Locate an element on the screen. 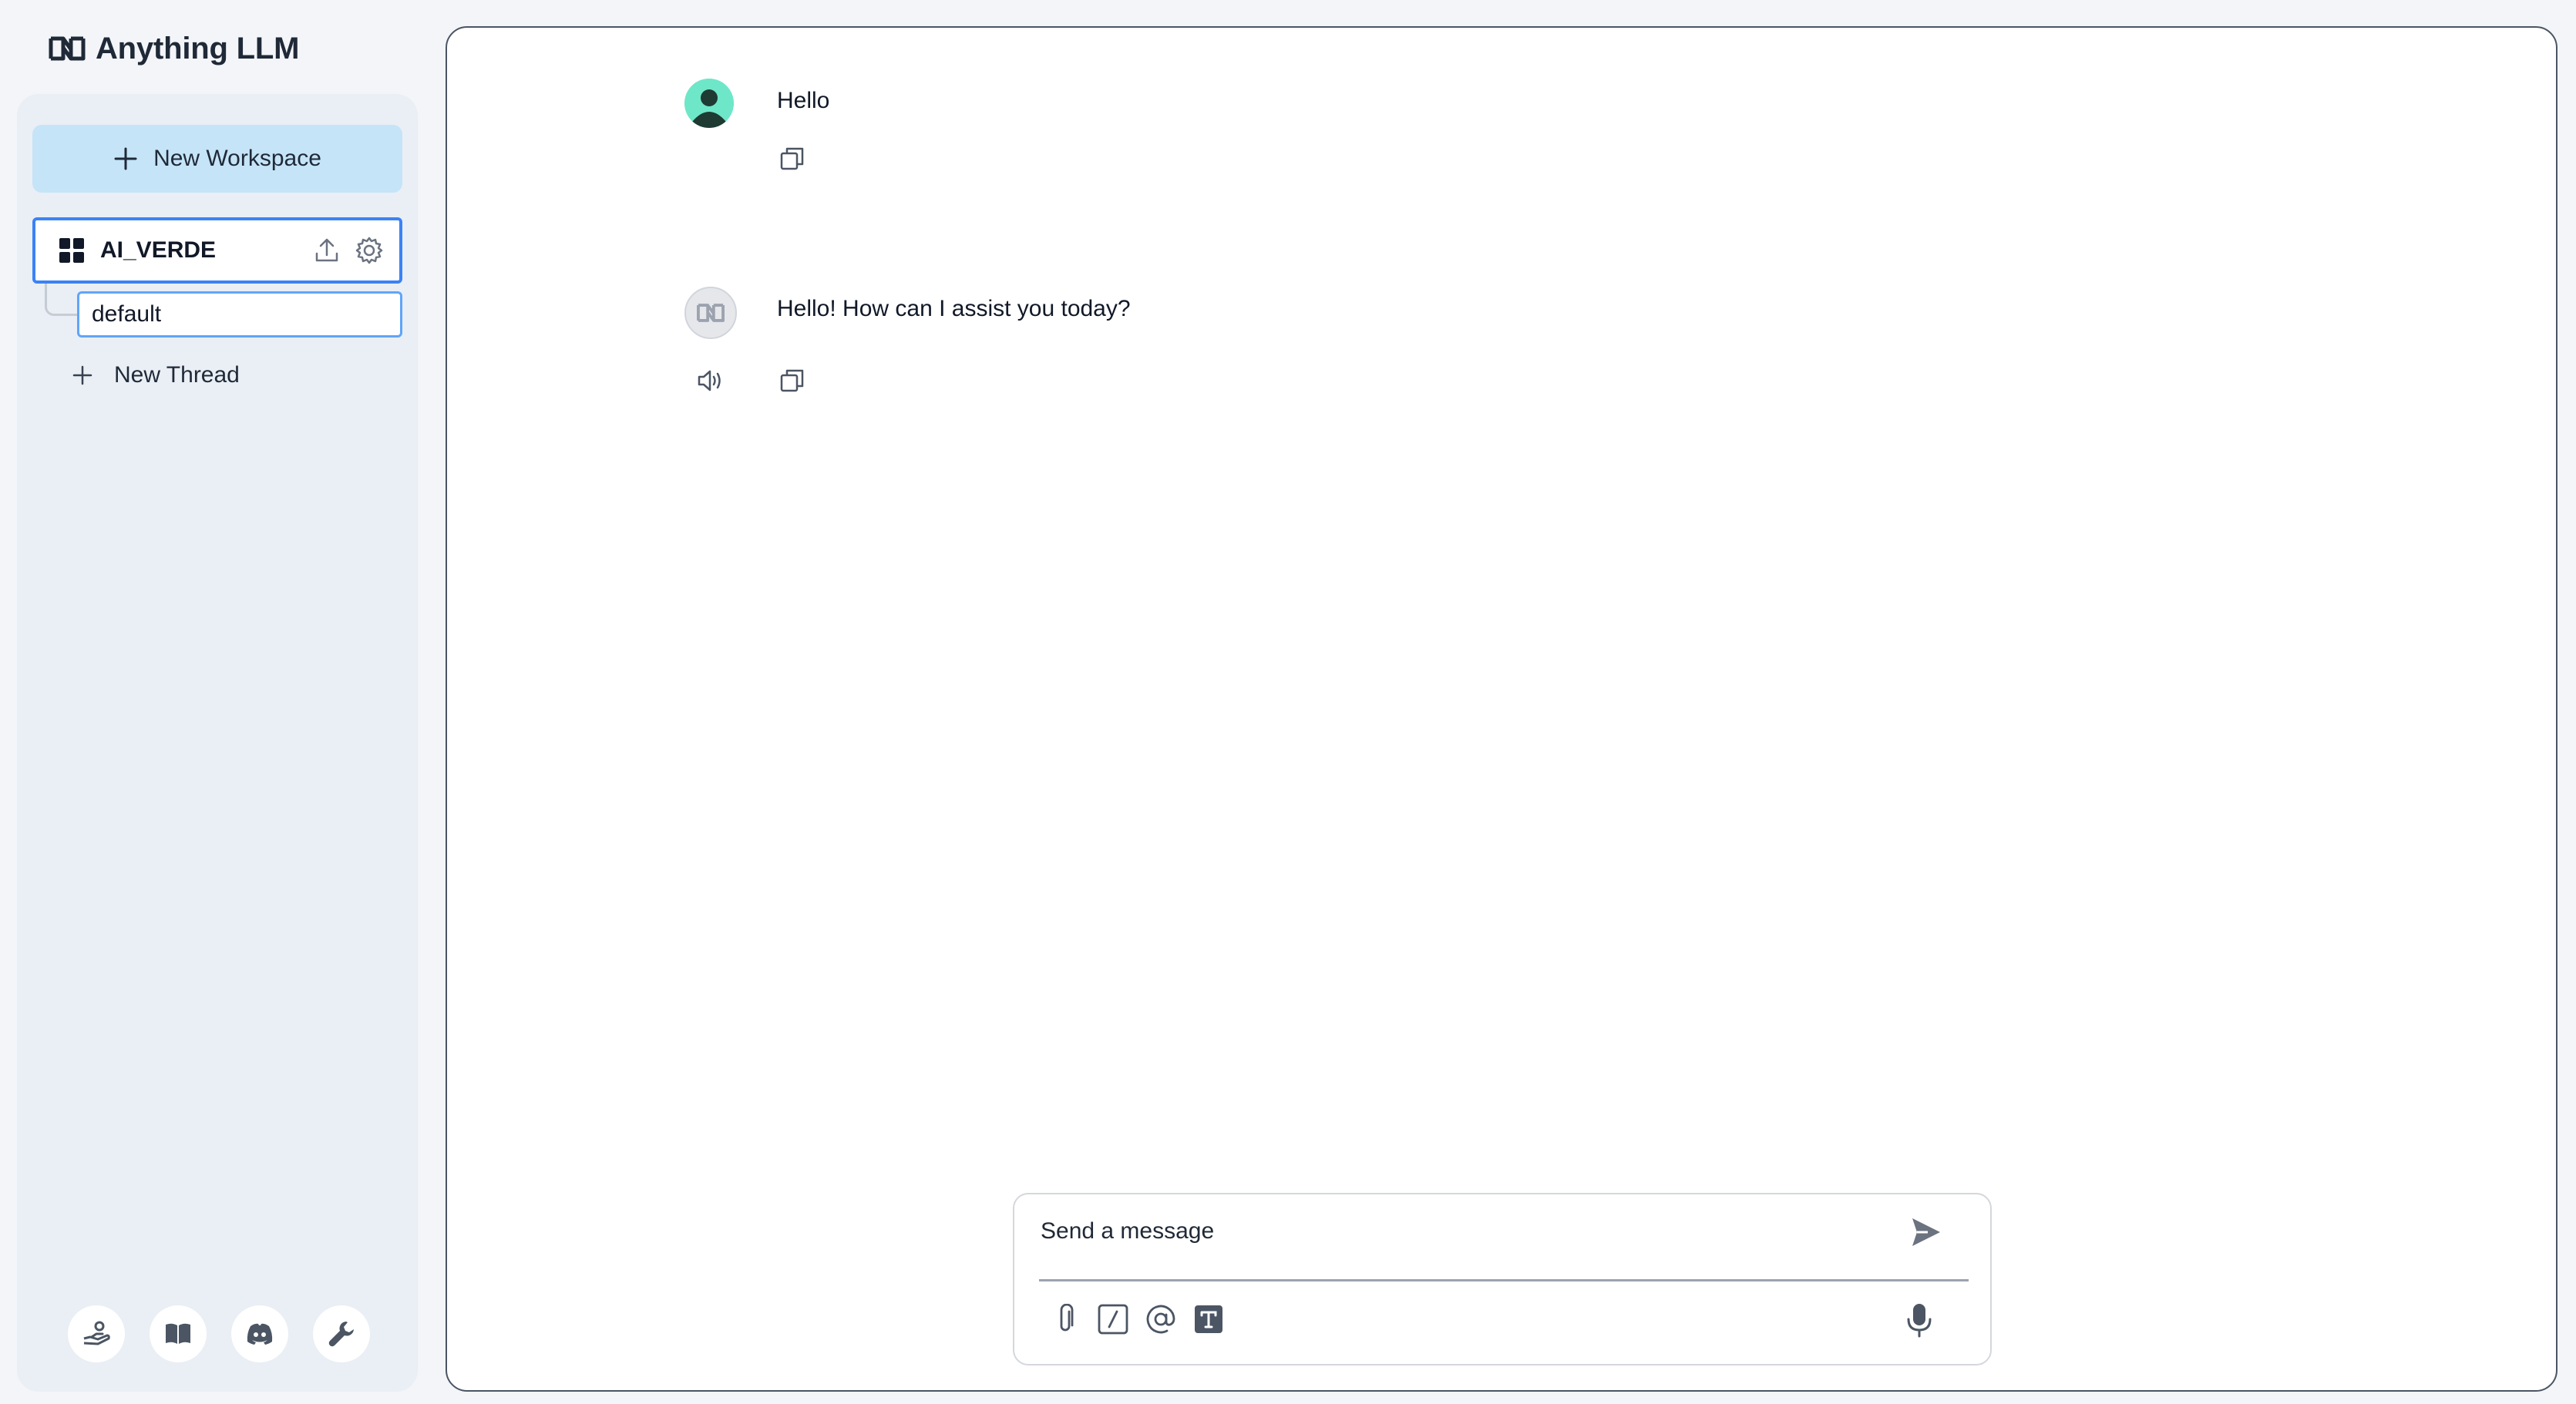  new-thread-label: New Thread is located at coordinates (177, 375).